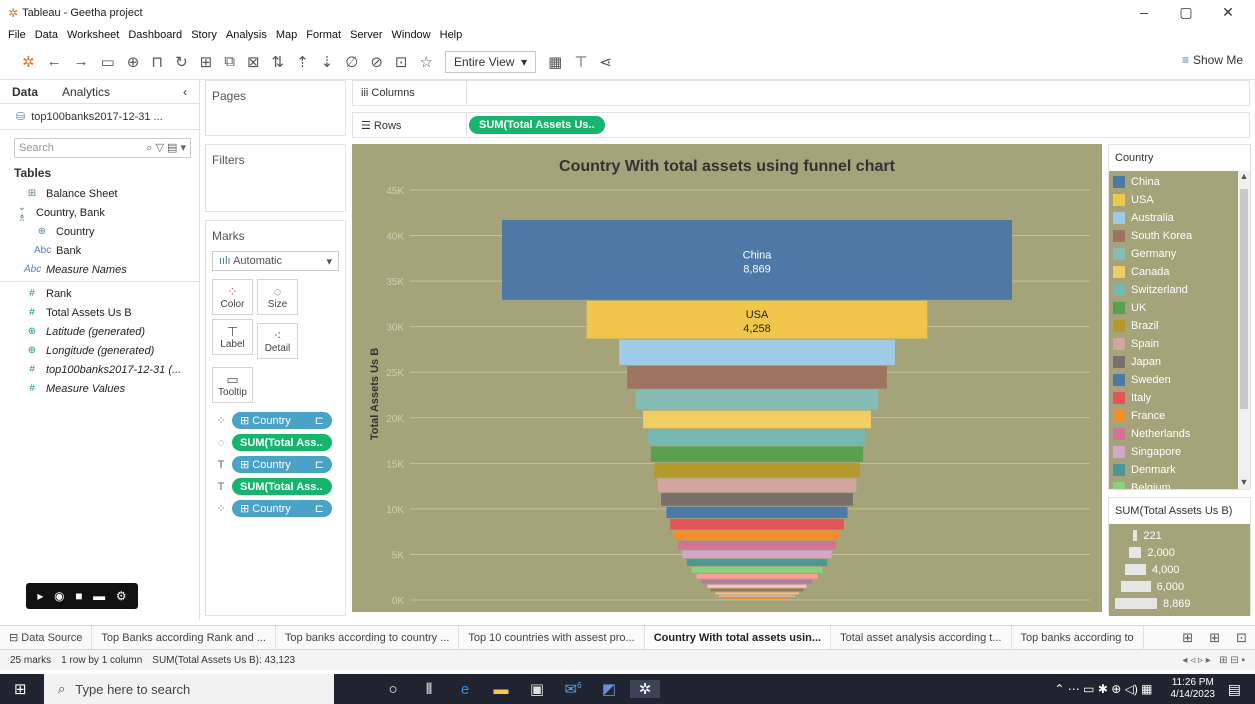  What do you see at coordinates (20, 689) in the screenshot?
I see `windows-start-icon: ⊞` at bounding box center [20, 689].